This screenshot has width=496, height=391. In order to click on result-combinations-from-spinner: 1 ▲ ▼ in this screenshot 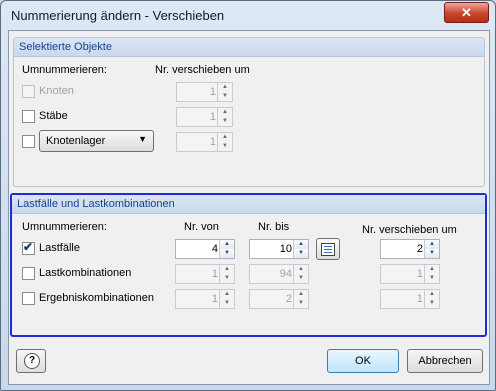, I will do `click(205, 299)`.